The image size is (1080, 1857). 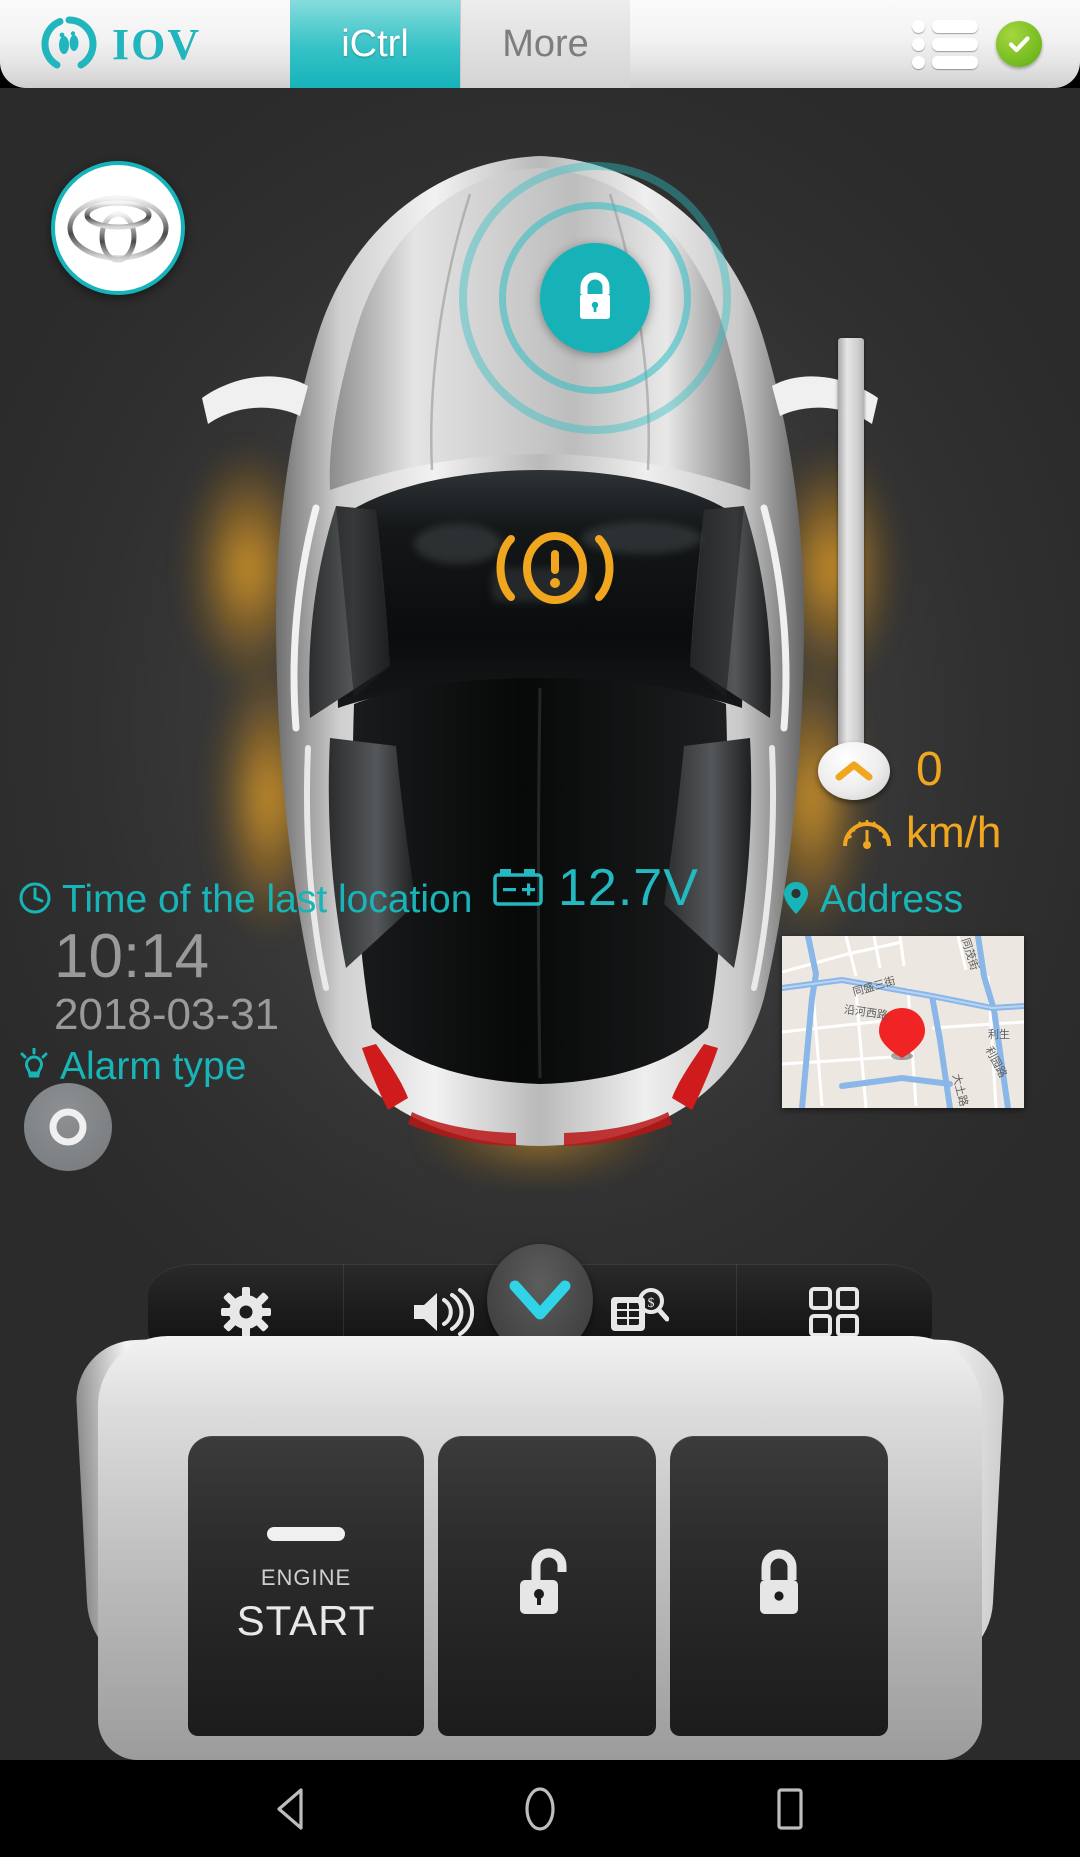 I want to click on list-icon, so click(x=945, y=44).